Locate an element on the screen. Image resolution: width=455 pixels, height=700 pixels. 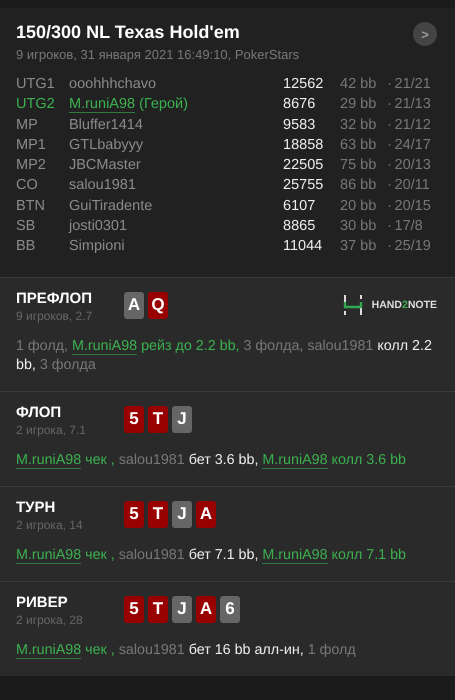
street-info: 2 игрока, 7.1 is located at coordinates (51, 429).